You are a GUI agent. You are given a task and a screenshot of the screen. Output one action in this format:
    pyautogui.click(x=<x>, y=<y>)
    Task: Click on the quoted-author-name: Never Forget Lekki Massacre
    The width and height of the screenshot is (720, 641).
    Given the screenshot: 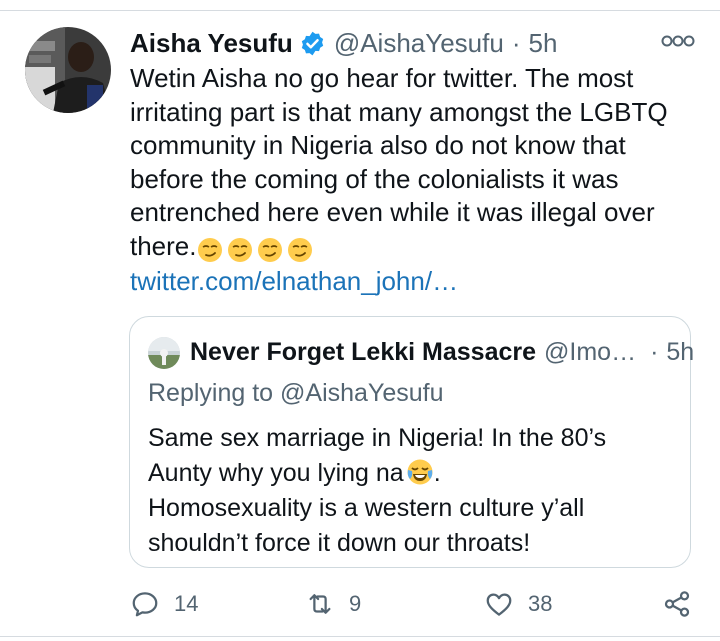 What is the action you would take?
    pyautogui.click(x=363, y=352)
    